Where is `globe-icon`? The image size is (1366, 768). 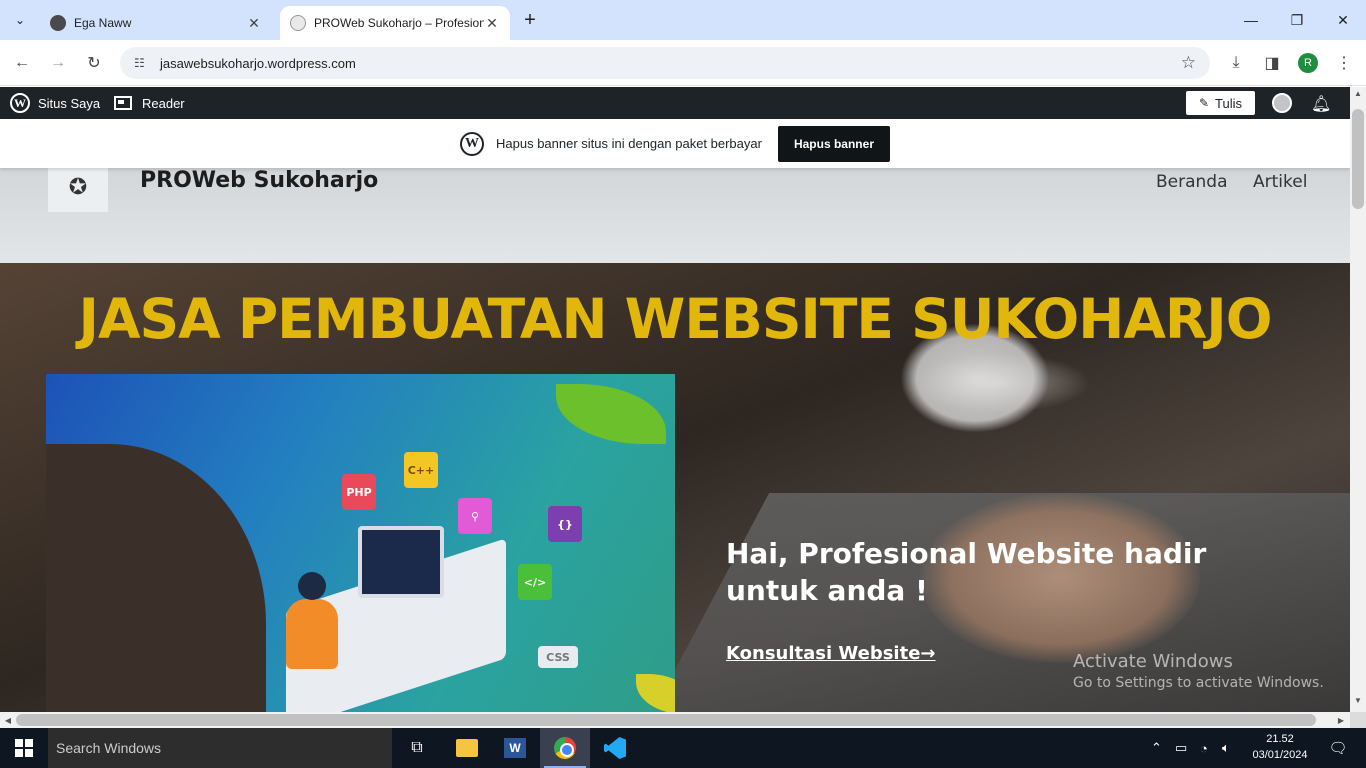
globe-icon is located at coordinates (58, 23).